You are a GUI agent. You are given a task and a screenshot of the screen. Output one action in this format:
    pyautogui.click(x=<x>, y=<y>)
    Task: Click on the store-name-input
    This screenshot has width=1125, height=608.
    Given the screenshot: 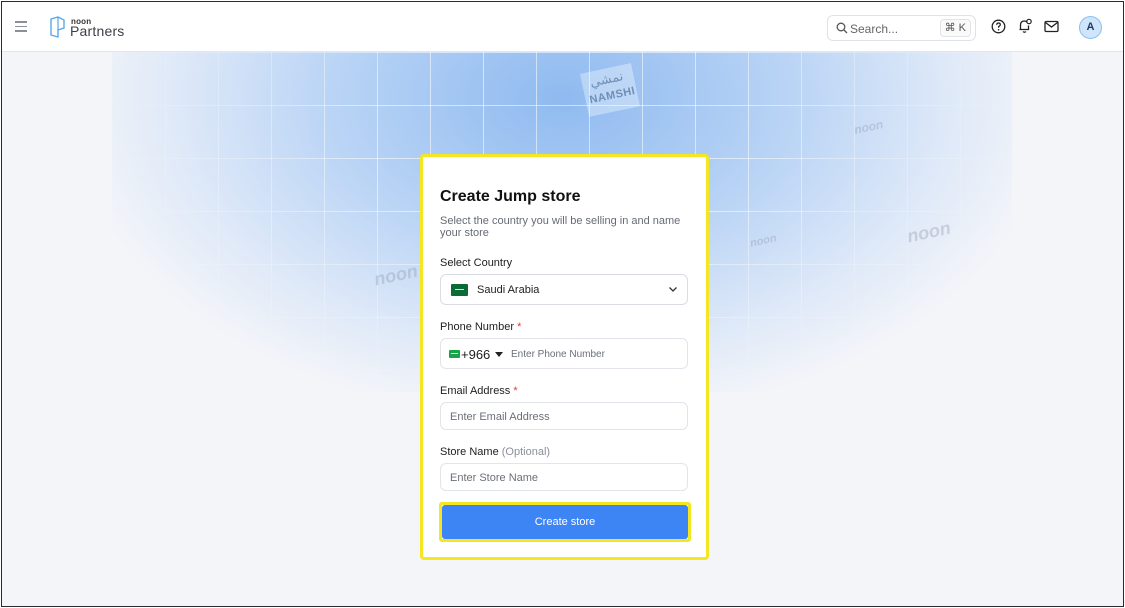 What is the action you would take?
    pyautogui.click(x=565, y=478)
    